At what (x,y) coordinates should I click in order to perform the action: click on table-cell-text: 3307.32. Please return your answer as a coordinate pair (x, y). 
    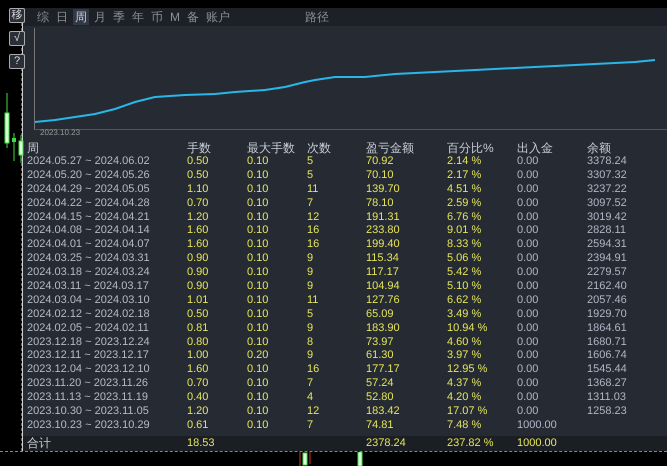
    Looking at the image, I should click on (607, 175).